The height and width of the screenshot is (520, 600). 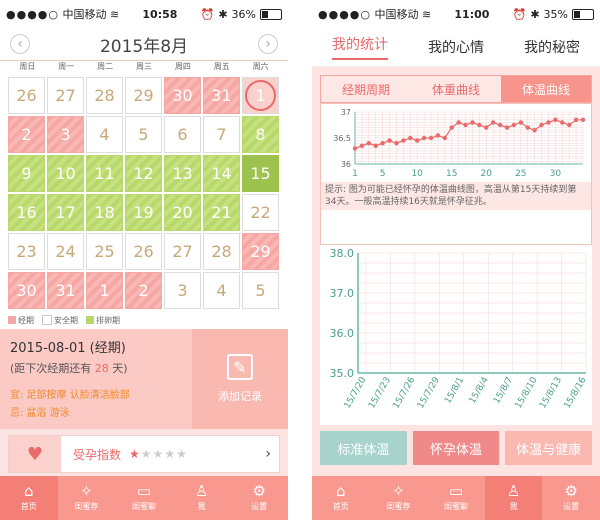 I want to click on pregnancy-temp-button: 怀孕体温, so click(x=456, y=448).